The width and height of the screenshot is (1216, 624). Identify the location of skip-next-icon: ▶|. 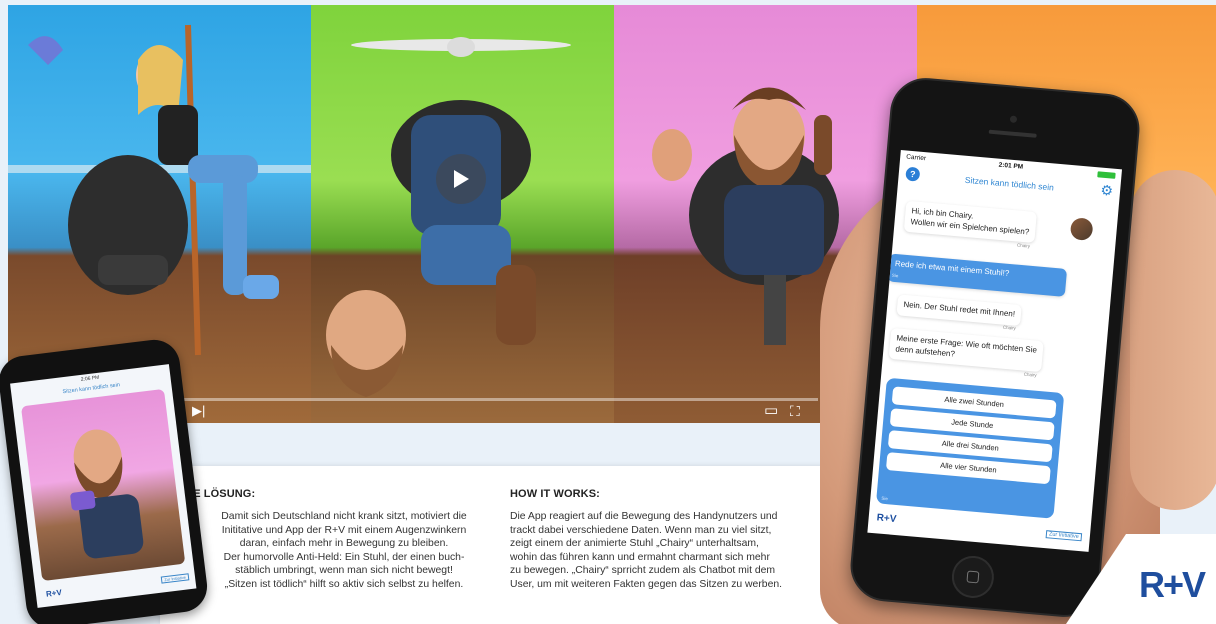
(198, 411).